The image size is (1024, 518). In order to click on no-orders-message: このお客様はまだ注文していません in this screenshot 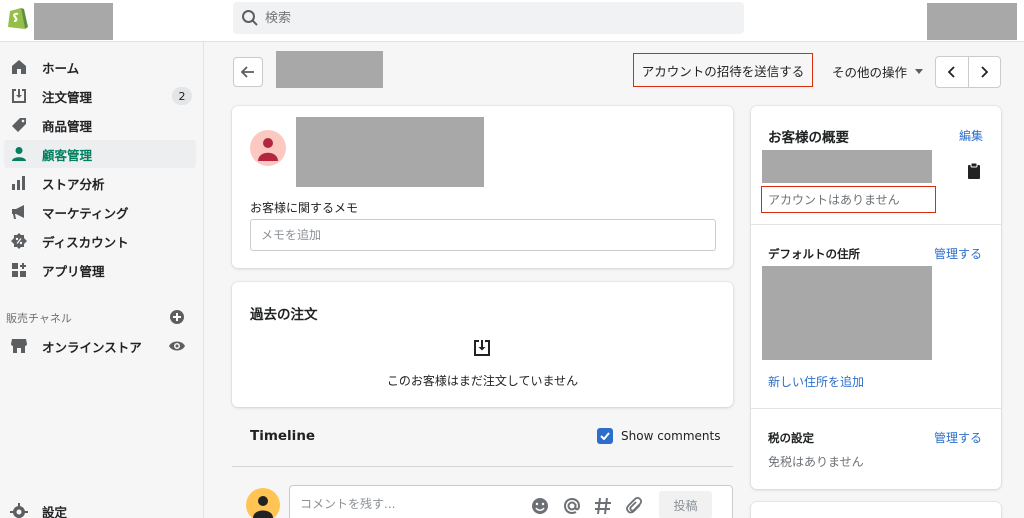, I will do `click(482, 381)`.